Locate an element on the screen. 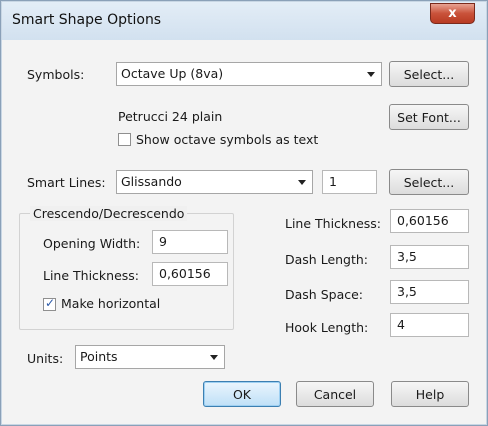  units-selected: Points is located at coordinates (99, 356).